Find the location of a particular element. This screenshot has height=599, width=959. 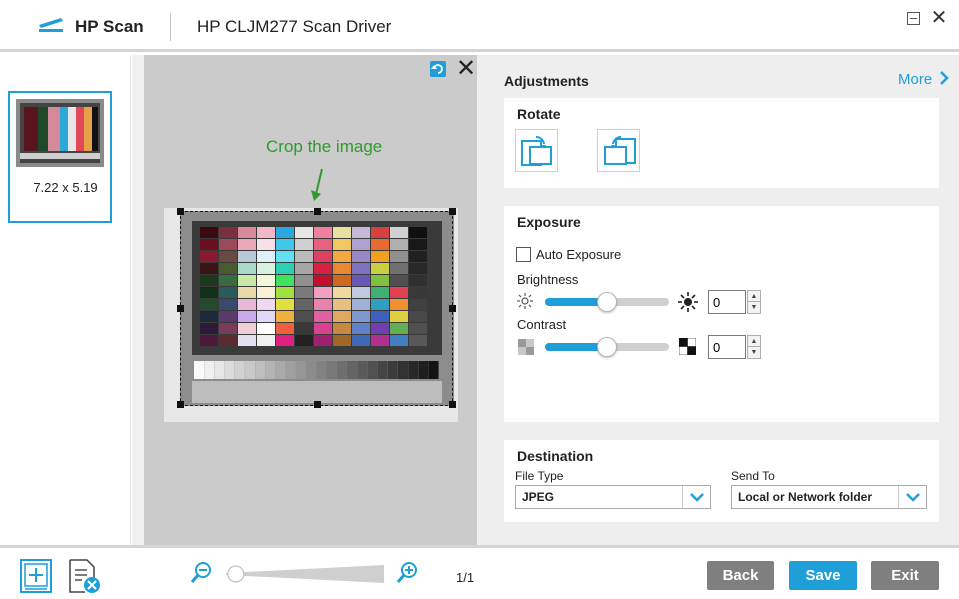

crop-handle-bottom is located at coordinates (317, 404).